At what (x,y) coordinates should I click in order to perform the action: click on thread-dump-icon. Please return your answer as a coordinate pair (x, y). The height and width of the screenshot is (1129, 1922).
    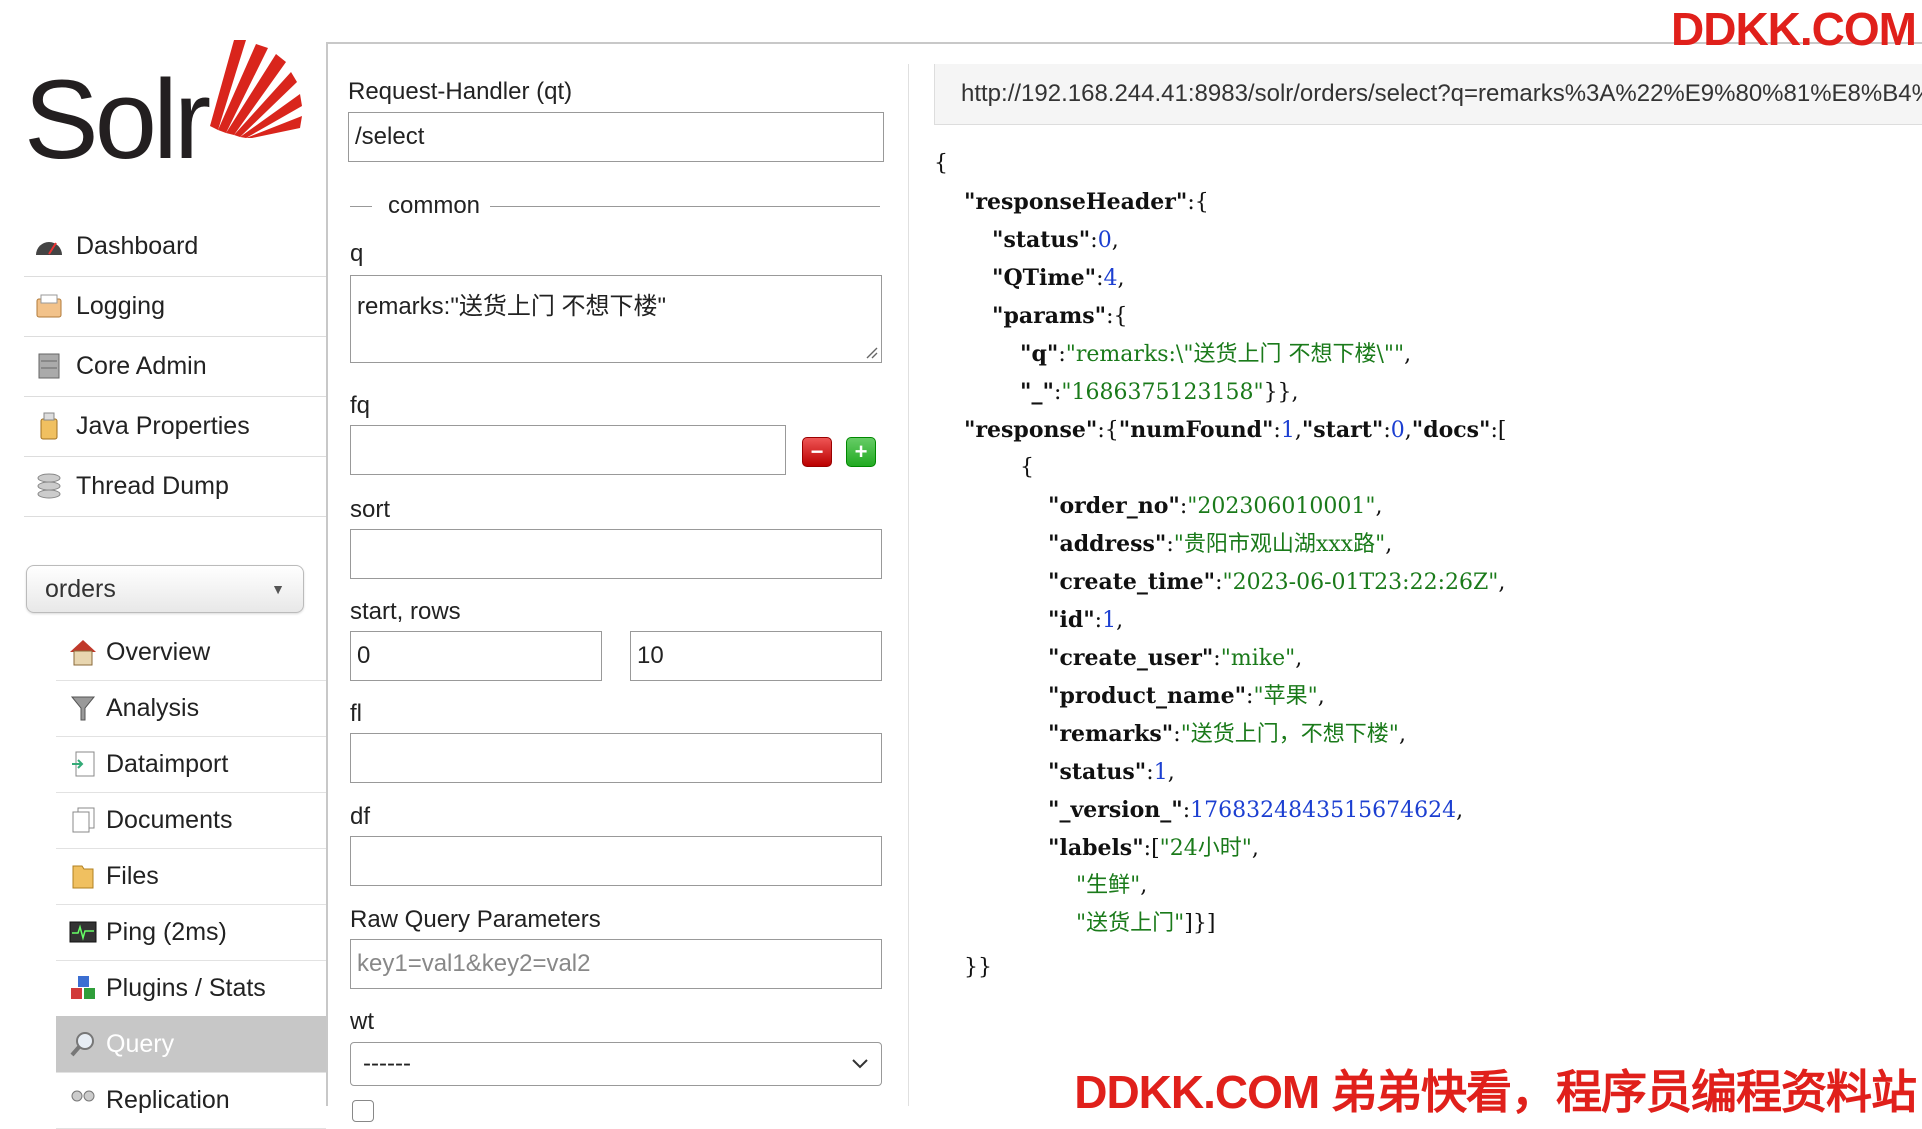
    Looking at the image, I should click on (49, 486).